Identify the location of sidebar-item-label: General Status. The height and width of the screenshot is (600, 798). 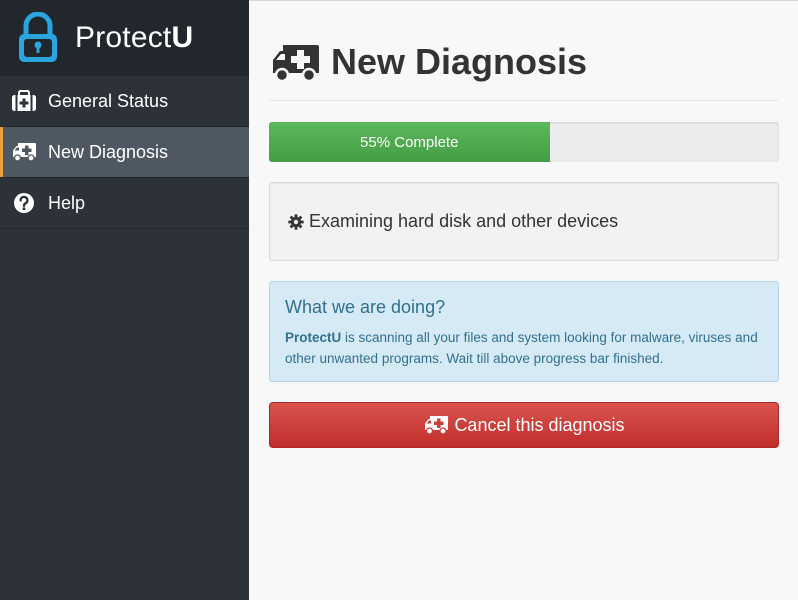
(108, 101).